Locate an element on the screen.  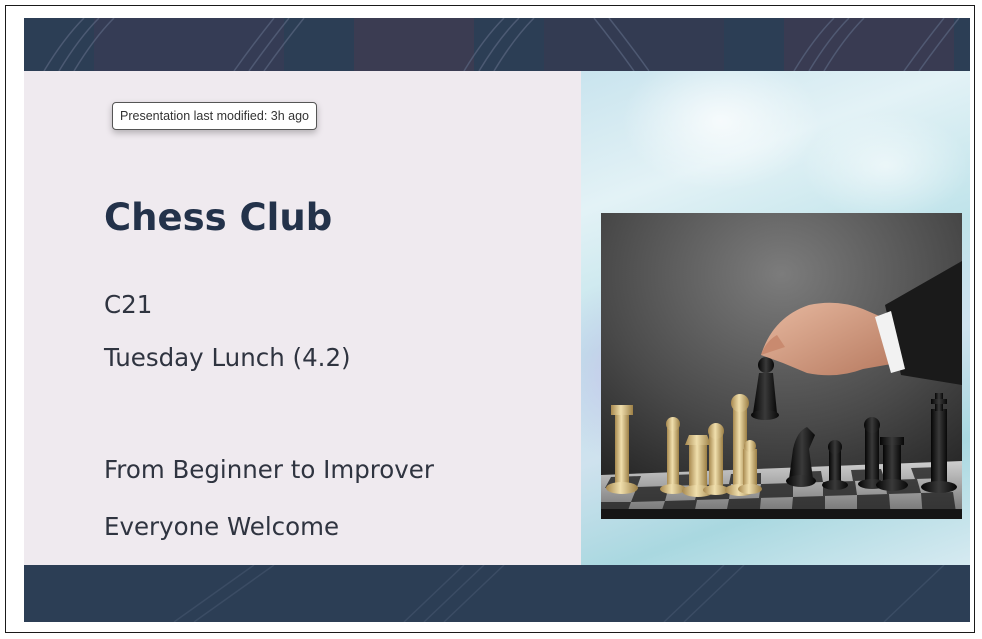
last-modified-tooltip: Presentation last modified: 3h ago is located at coordinates (215, 116).